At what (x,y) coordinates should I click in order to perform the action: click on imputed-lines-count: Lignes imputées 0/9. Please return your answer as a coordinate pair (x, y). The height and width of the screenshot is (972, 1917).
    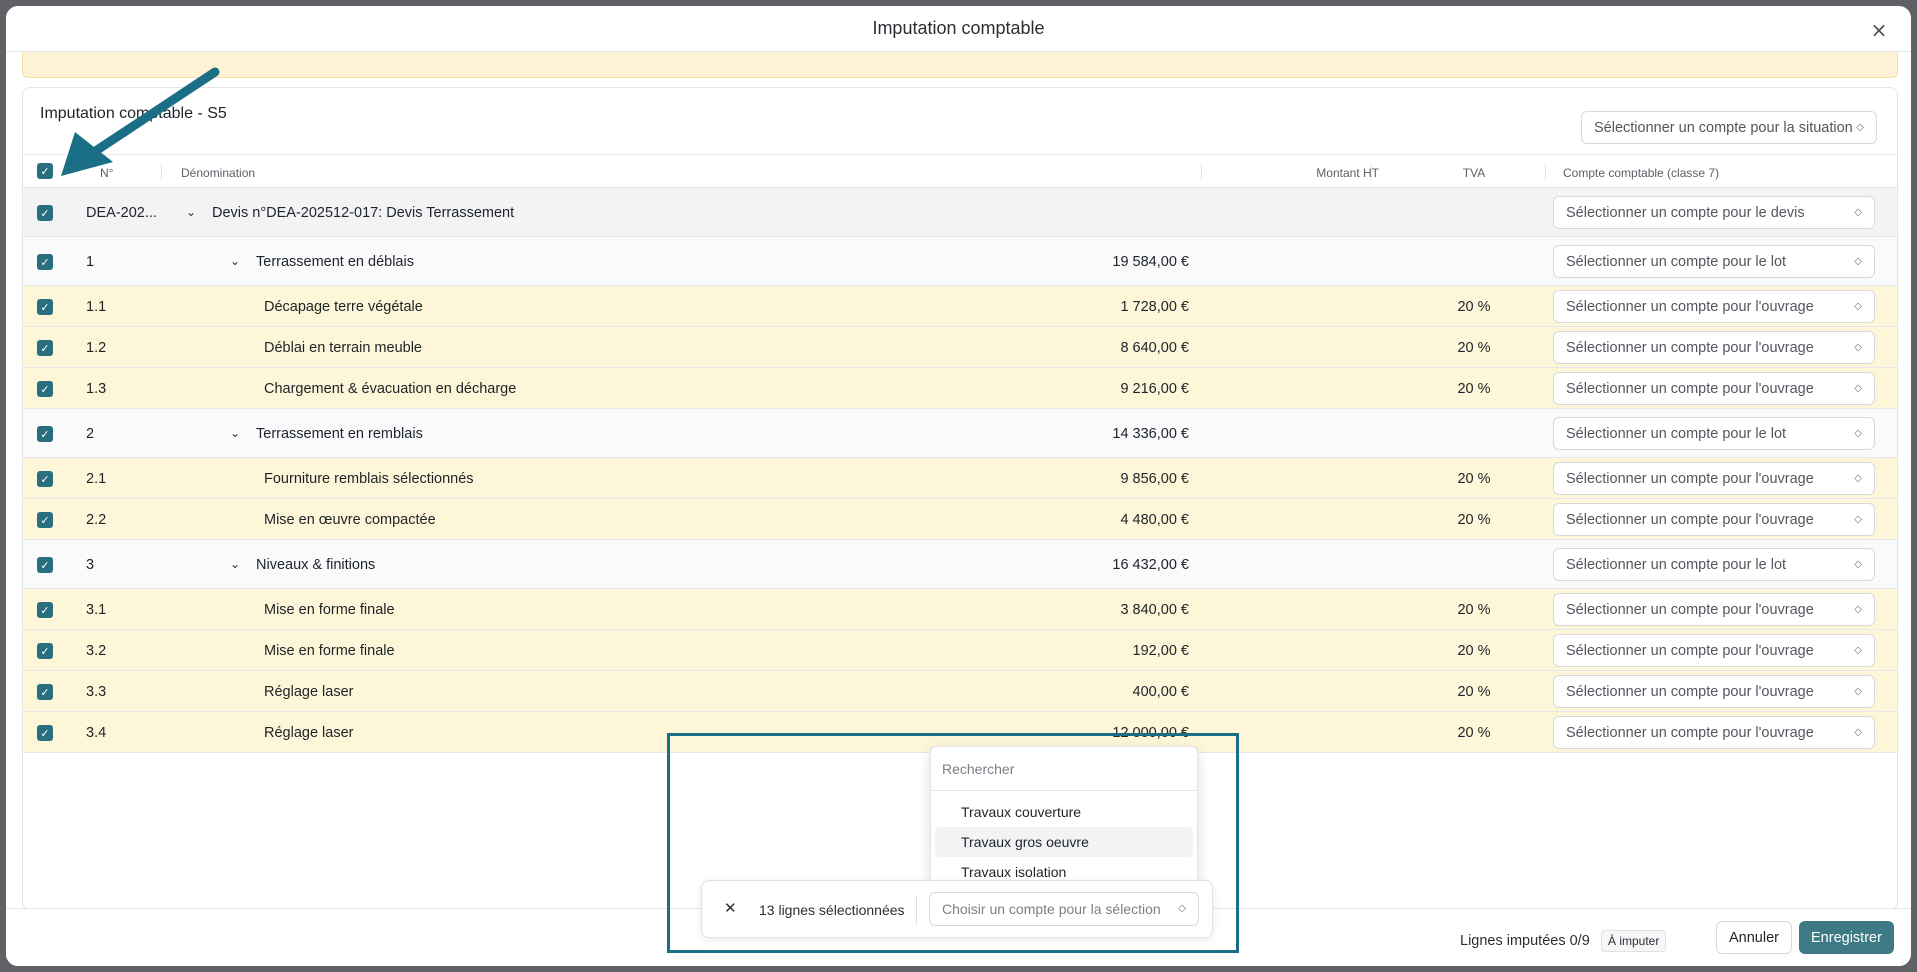
    Looking at the image, I should click on (1525, 941).